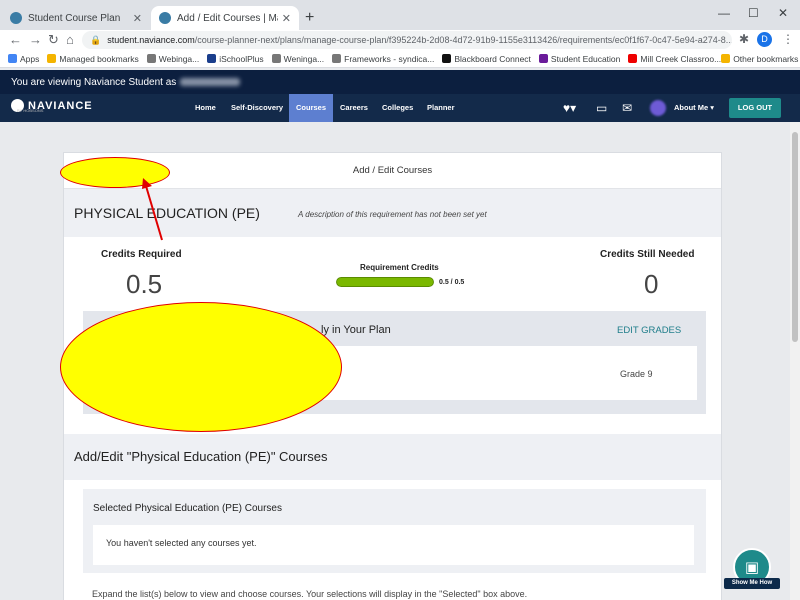 The width and height of the screenshot is (800, 600). Describe the element at coordinates (309, 18) in the screenshot. I see `new-tab-icon: +` at that location.